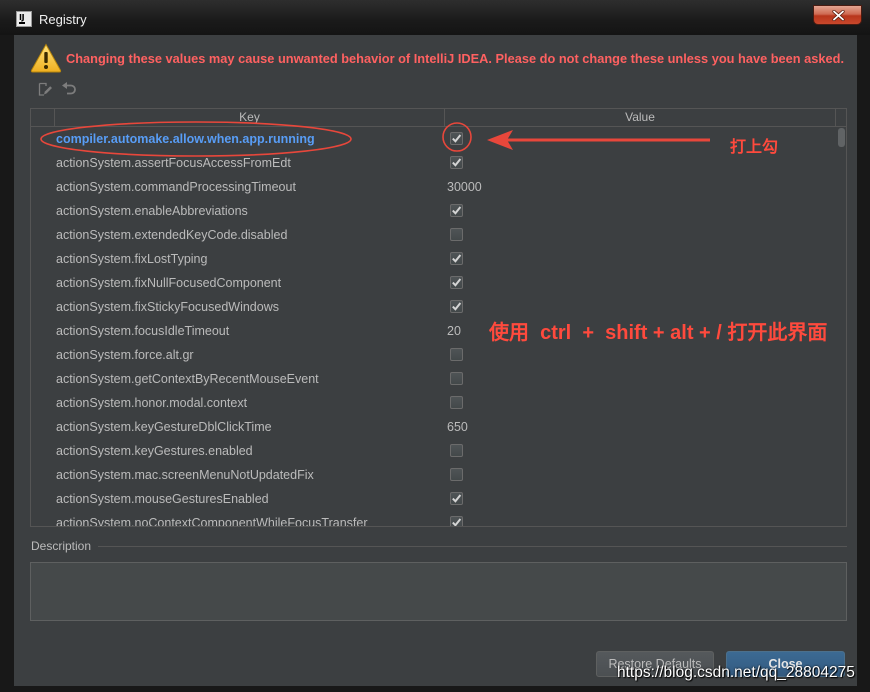 This screenshot has height=692, width=870. Describe the element at coordinates (250, 117) in the screenshot. I see `column-header-key: Key` at that location.